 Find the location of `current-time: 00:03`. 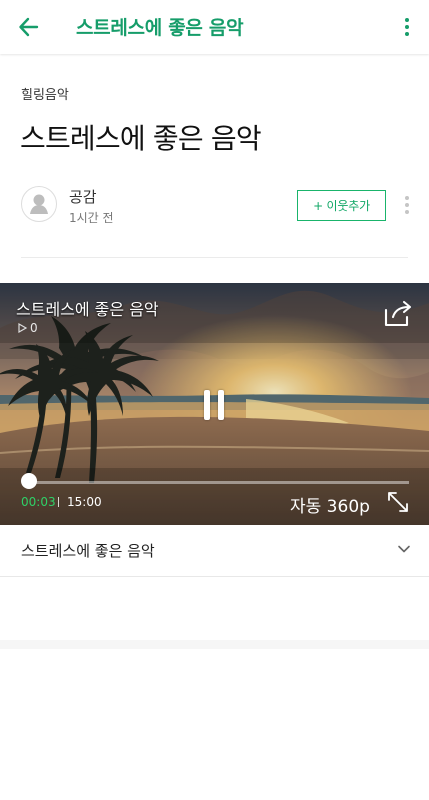

current-time: 00:03 is located at coordinates (38, 502).